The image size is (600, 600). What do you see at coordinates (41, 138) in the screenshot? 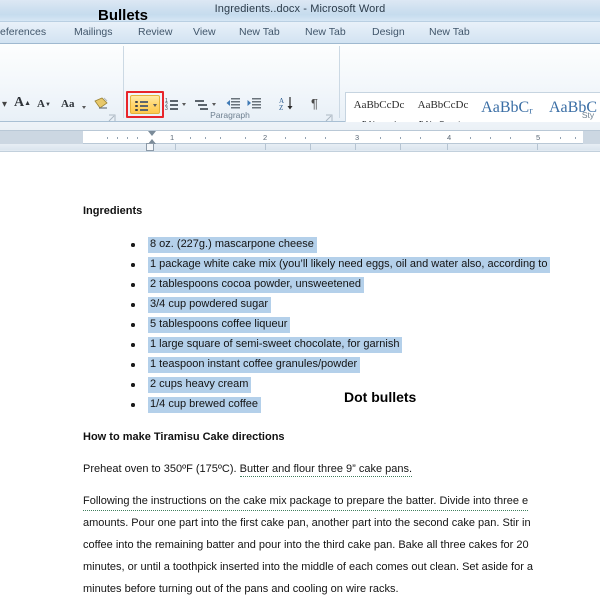
I see `ruler-left-margin` at bounding box center [41, 138].